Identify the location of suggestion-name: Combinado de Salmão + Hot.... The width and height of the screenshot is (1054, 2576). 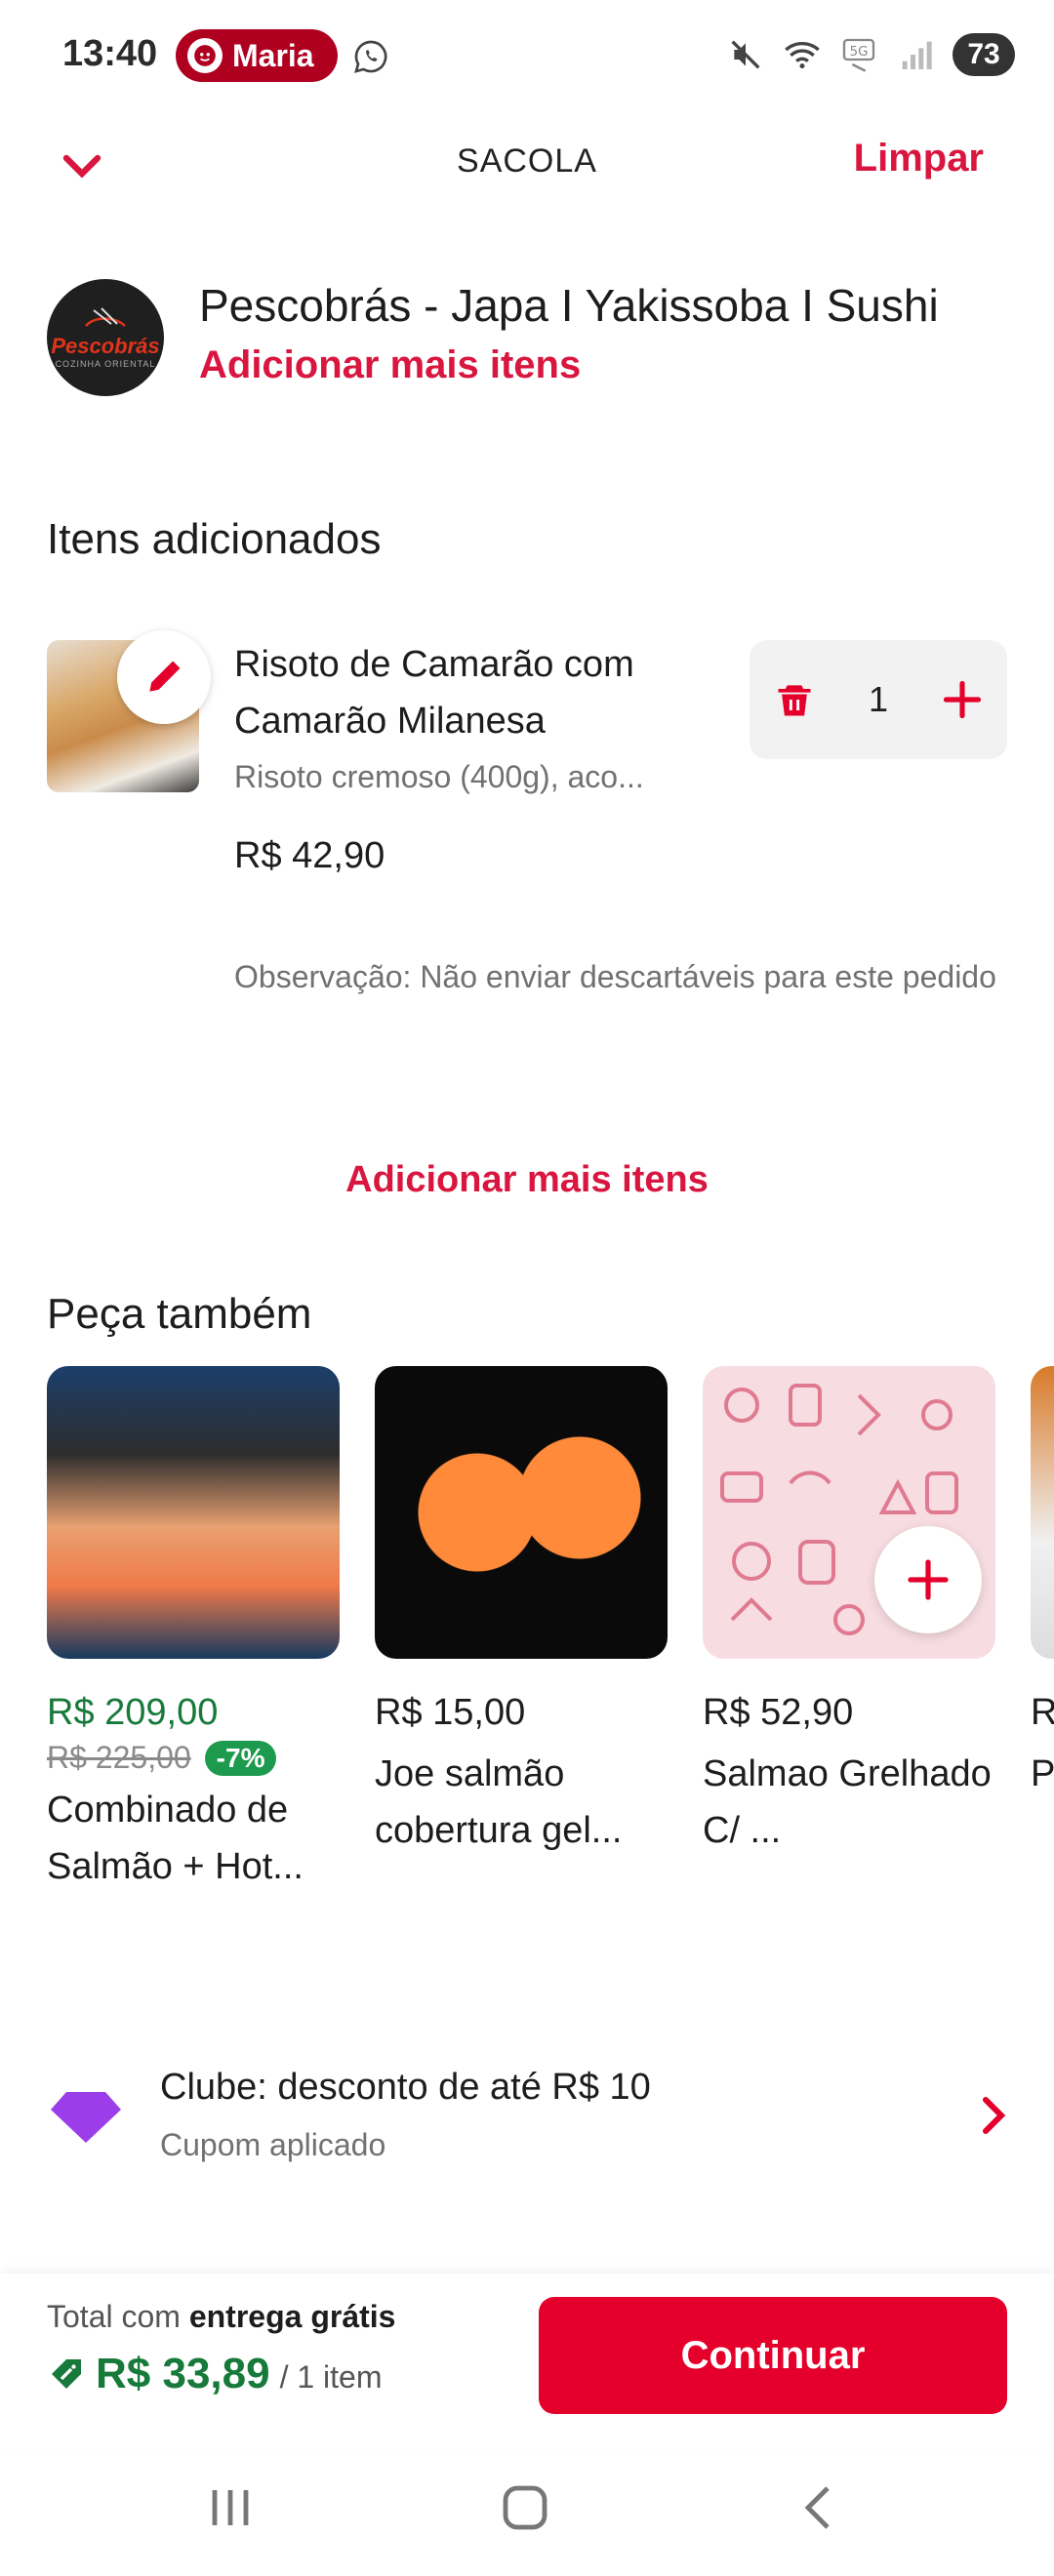
(175, 1838).